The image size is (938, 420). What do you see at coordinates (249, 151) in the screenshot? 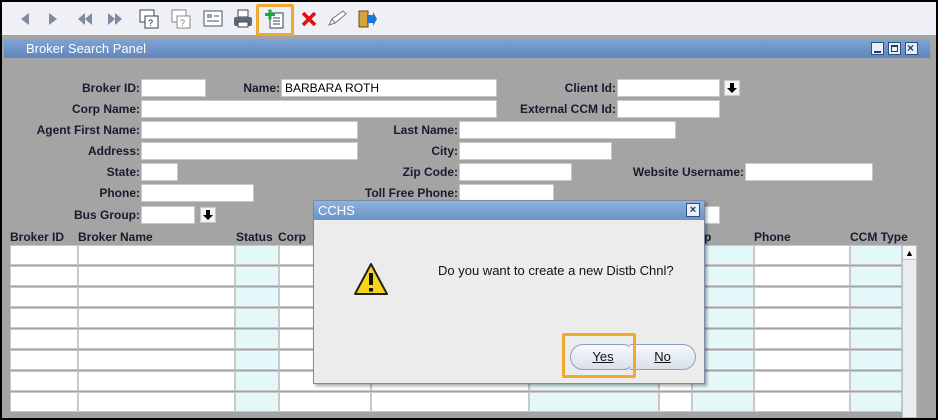
I see `address-input` at bounding box center [249, 151].